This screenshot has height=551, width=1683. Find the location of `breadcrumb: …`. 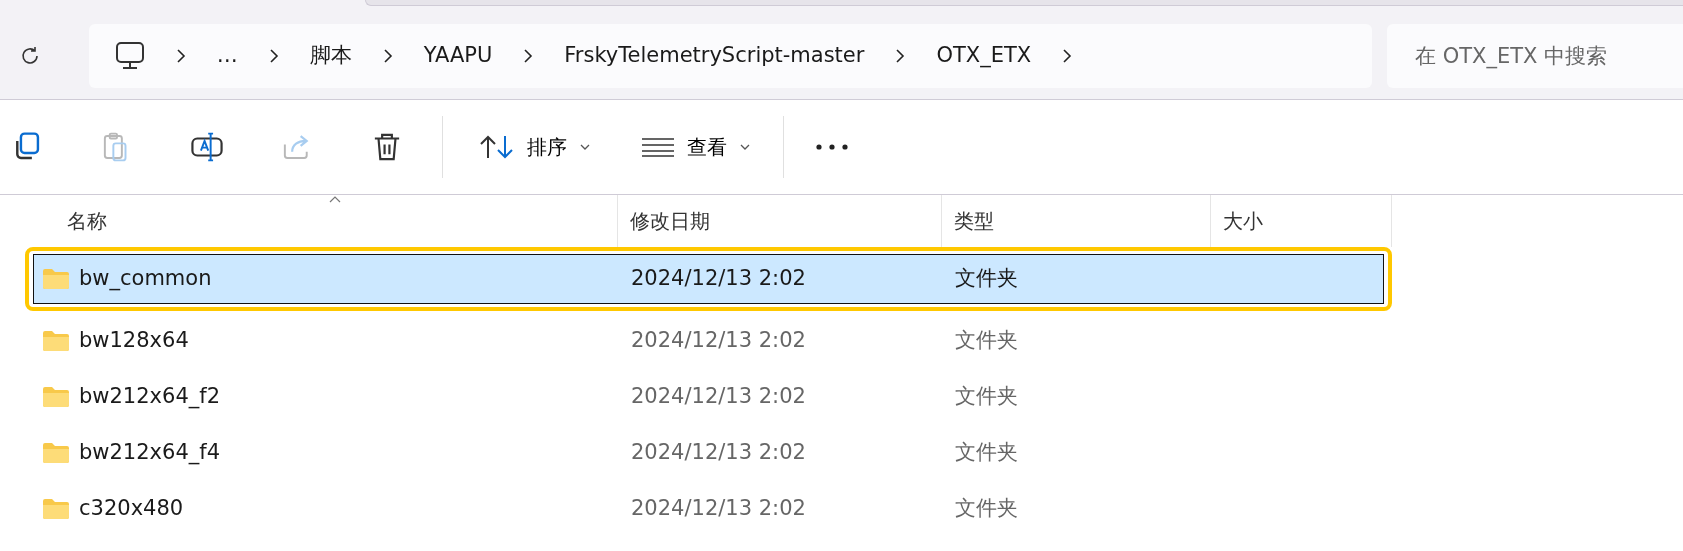

breadcrumb: … is located at coordinates (227, 55).